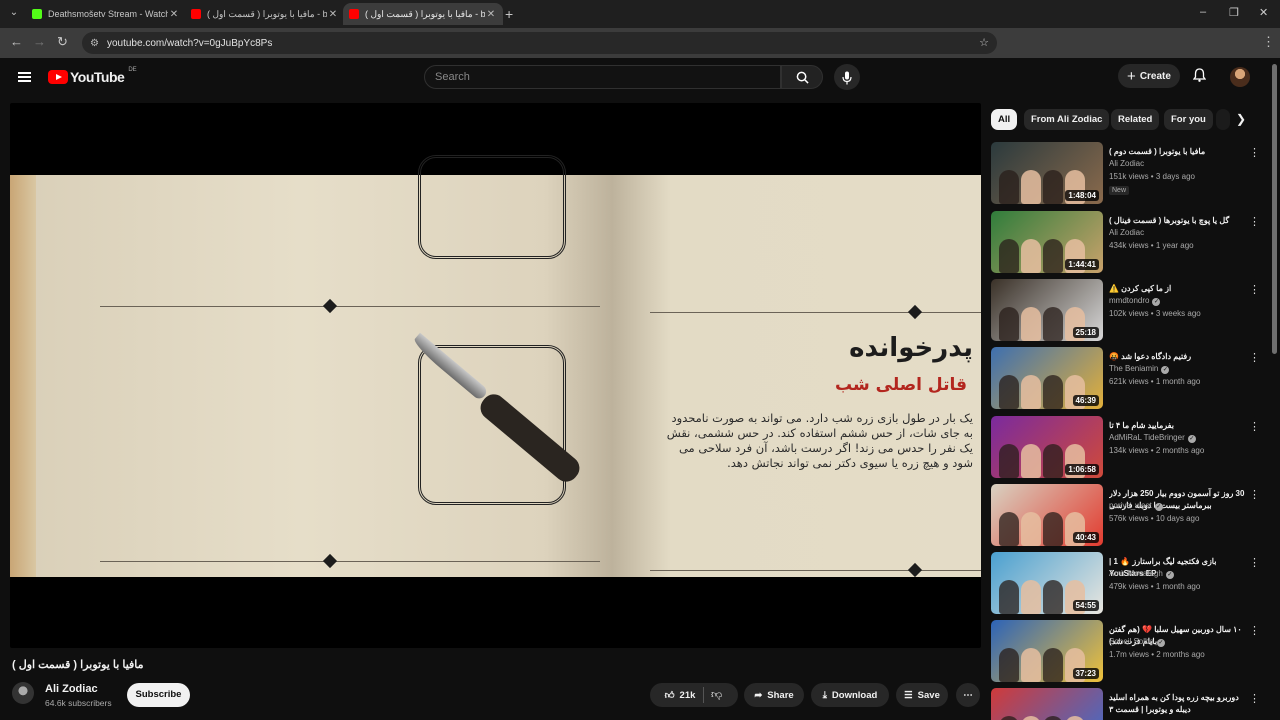  Describe the element at coordinates (1139, 369) in the screenshot. I see `recommendation-channel: The Beniamin ✓` at that location.